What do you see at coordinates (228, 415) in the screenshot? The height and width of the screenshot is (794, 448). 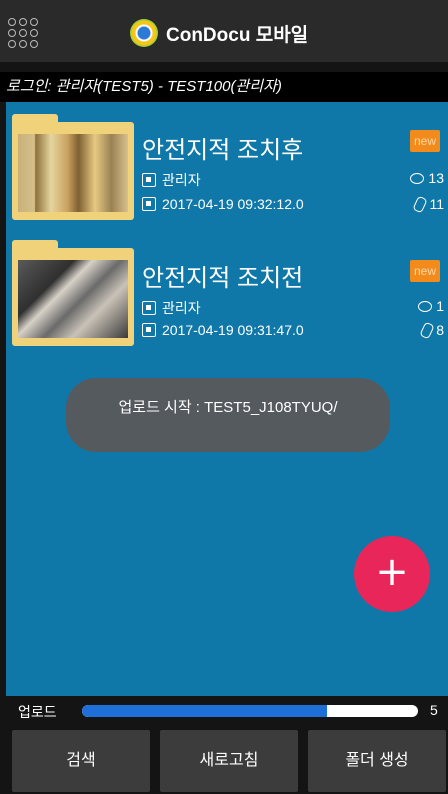 I see `upload-toast: 업로드 시작 : TEST5_J108TYUQ/` at bounding box center [228, 415].